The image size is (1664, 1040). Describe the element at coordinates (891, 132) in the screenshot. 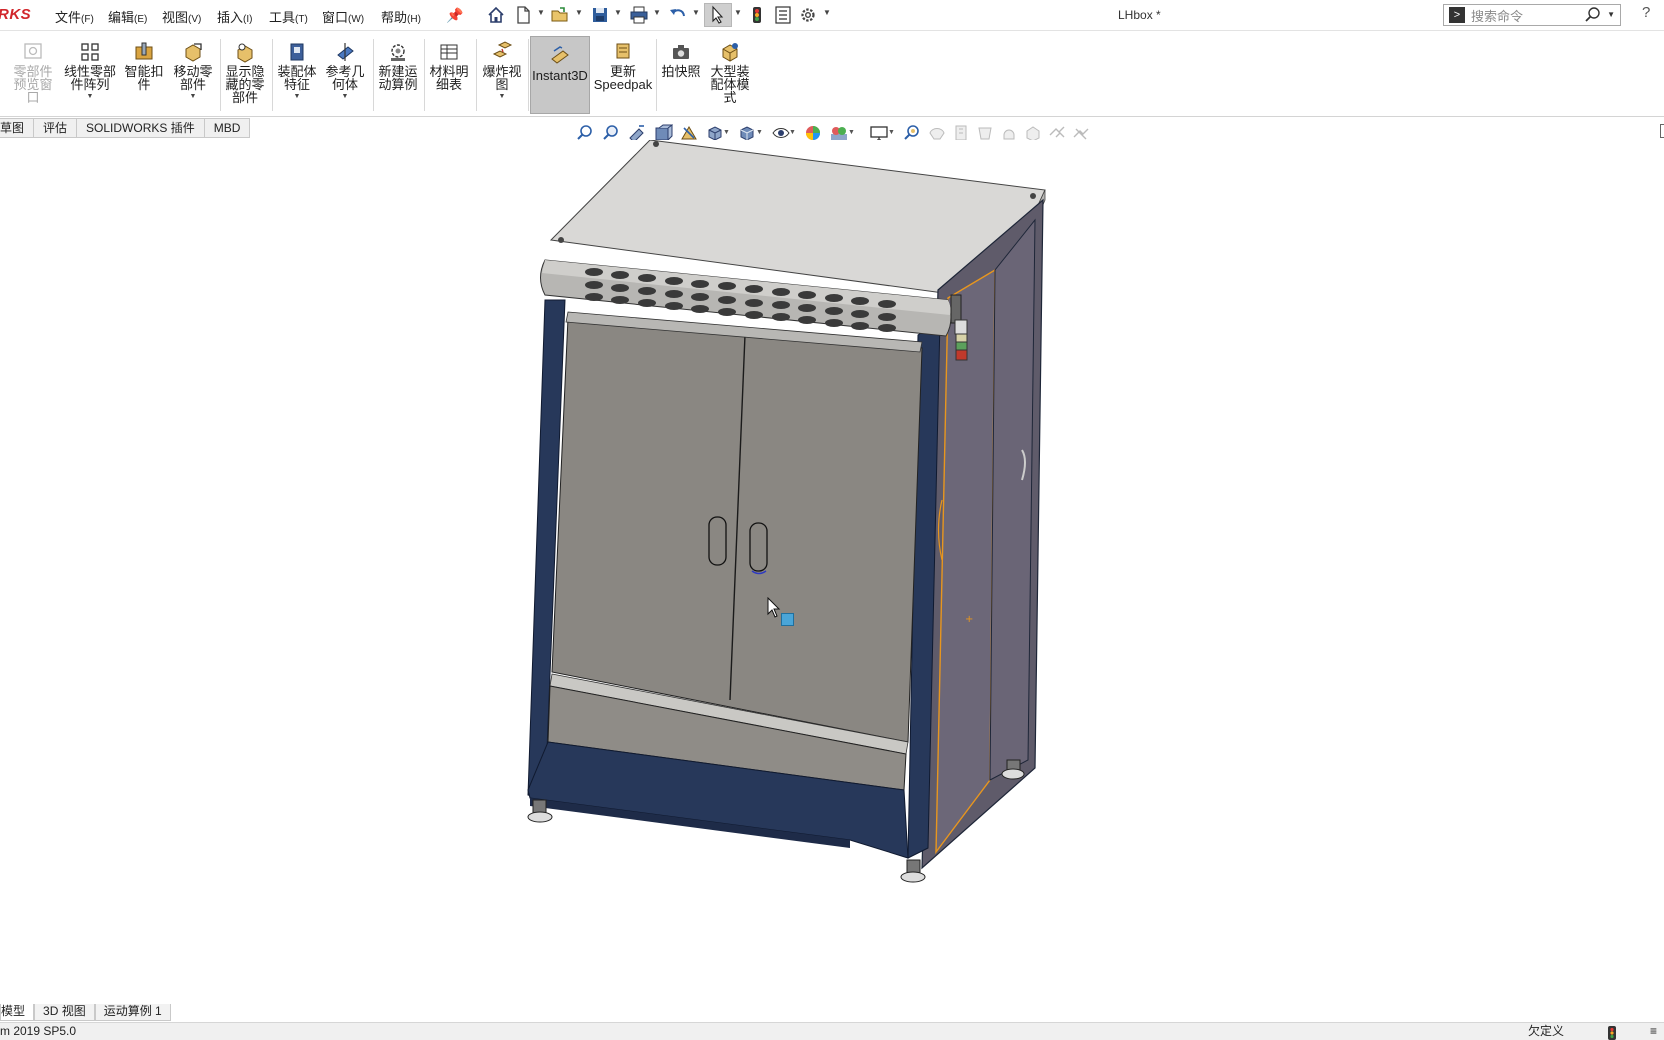

I see `view-settings-dropdown-icon: ▼` at that location.